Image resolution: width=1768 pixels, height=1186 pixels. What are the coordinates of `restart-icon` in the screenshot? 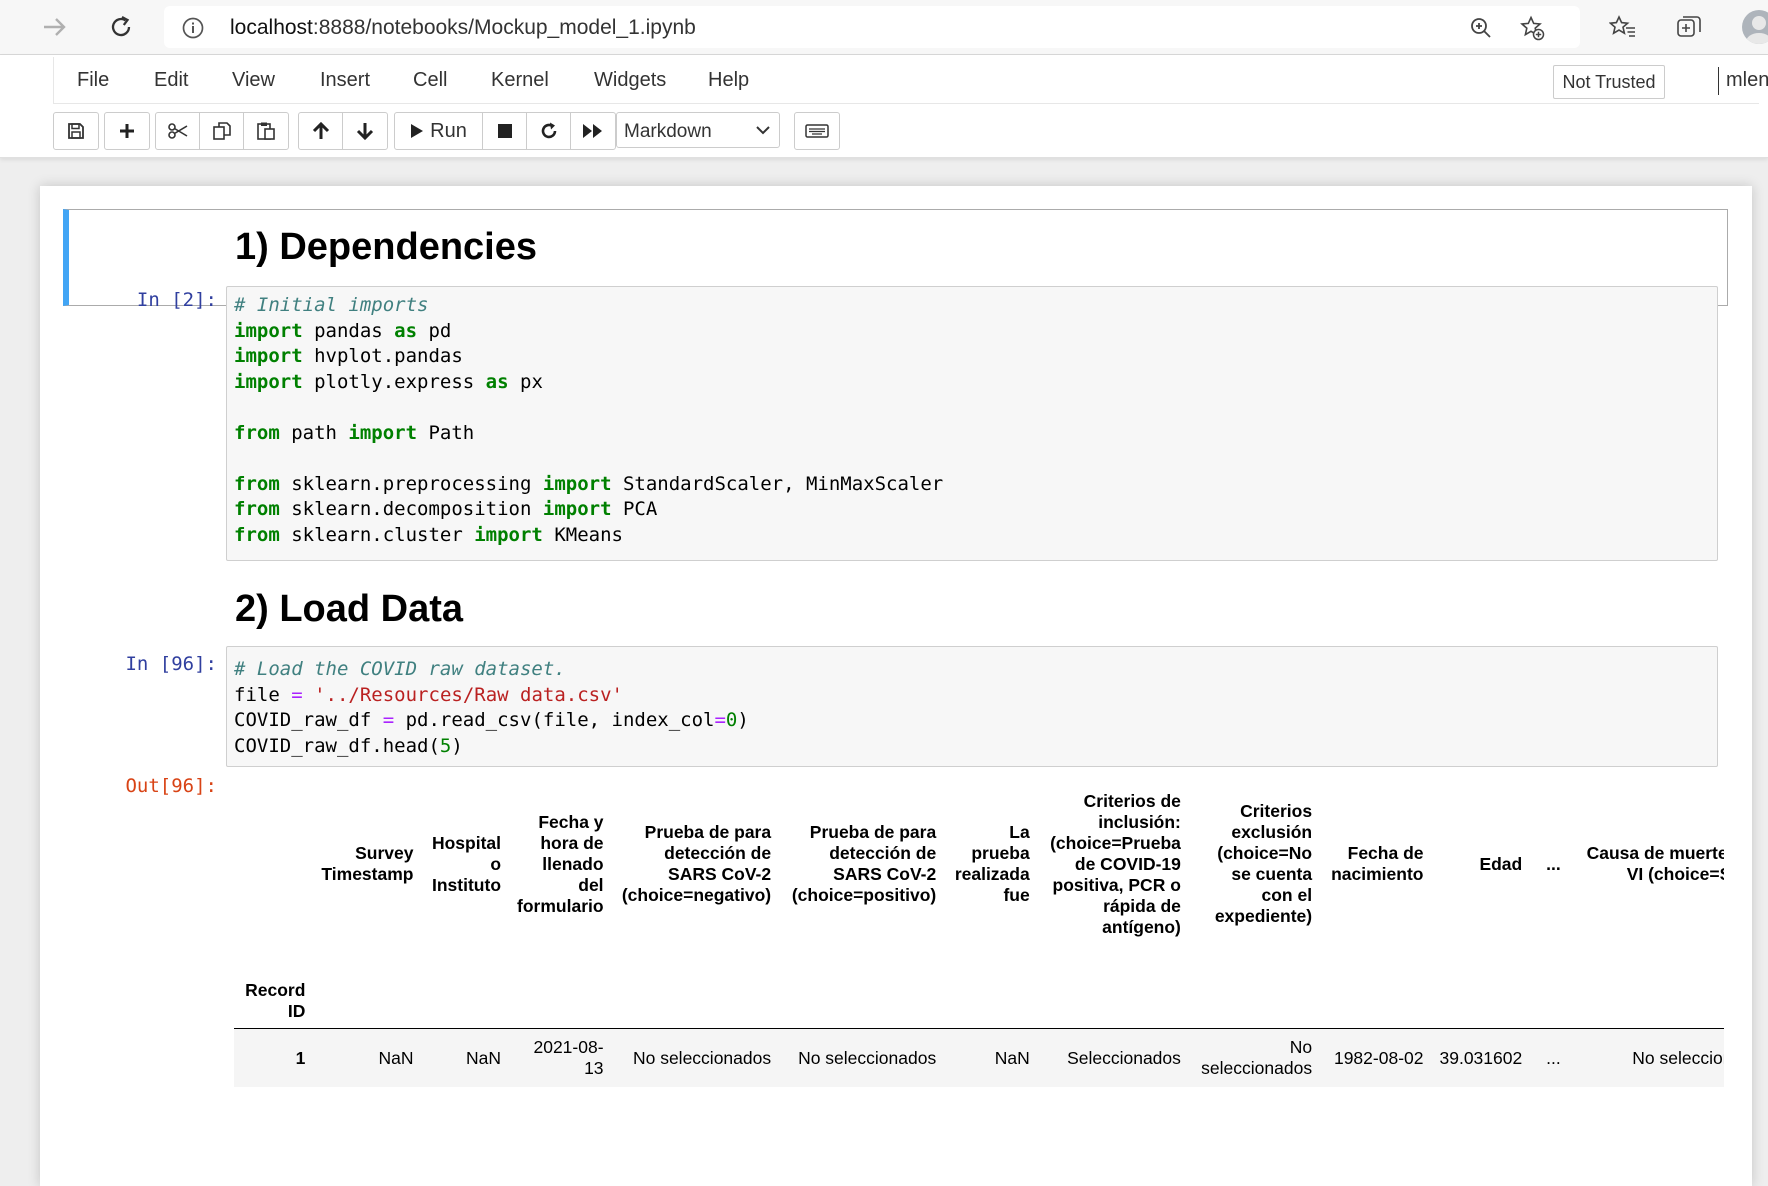 It's located at (548, 130).